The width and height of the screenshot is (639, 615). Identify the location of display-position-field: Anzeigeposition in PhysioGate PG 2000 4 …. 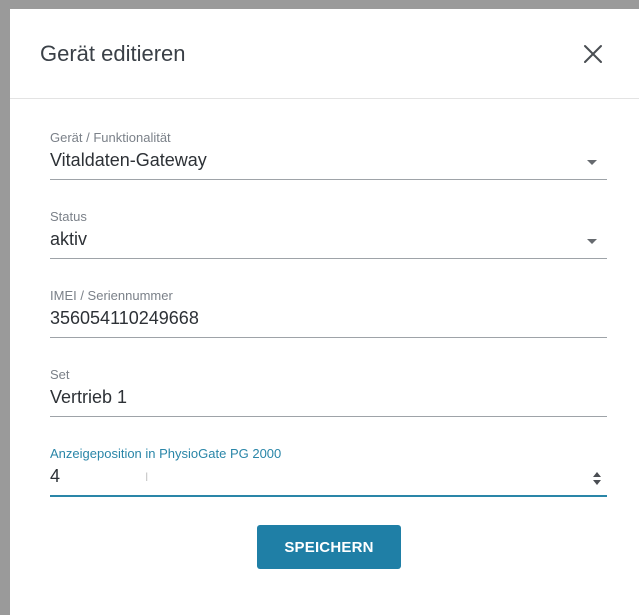
(328, 472).